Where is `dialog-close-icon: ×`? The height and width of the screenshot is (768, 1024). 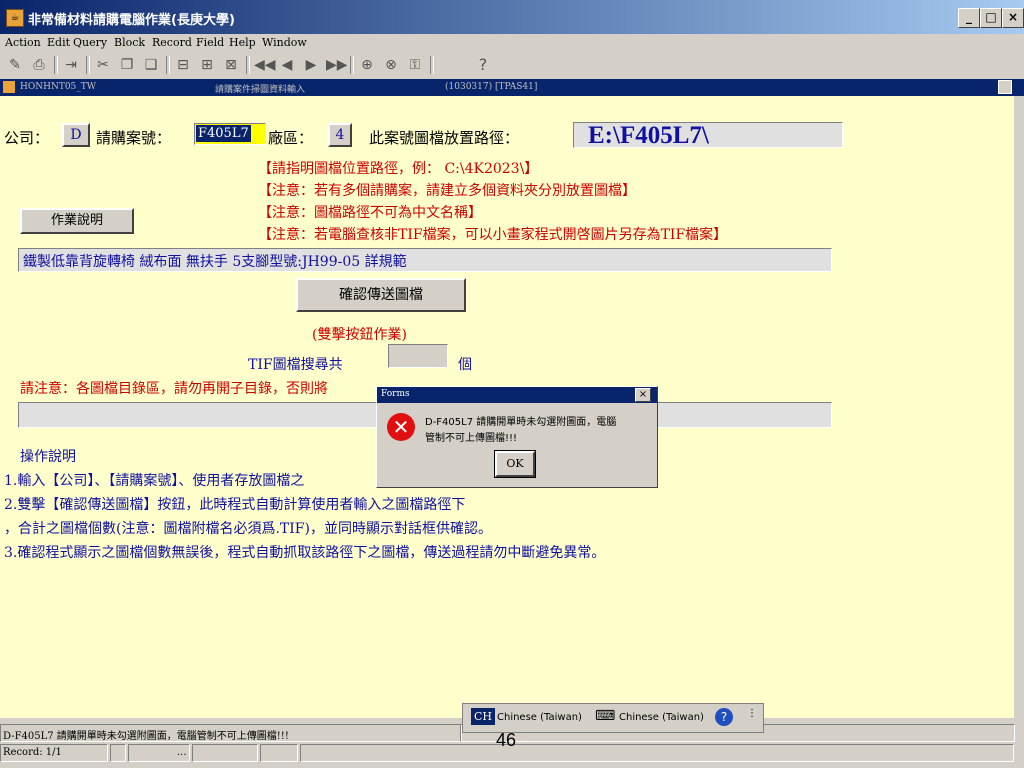 dialog-close-icon: × is located at coordinates (643, 395).